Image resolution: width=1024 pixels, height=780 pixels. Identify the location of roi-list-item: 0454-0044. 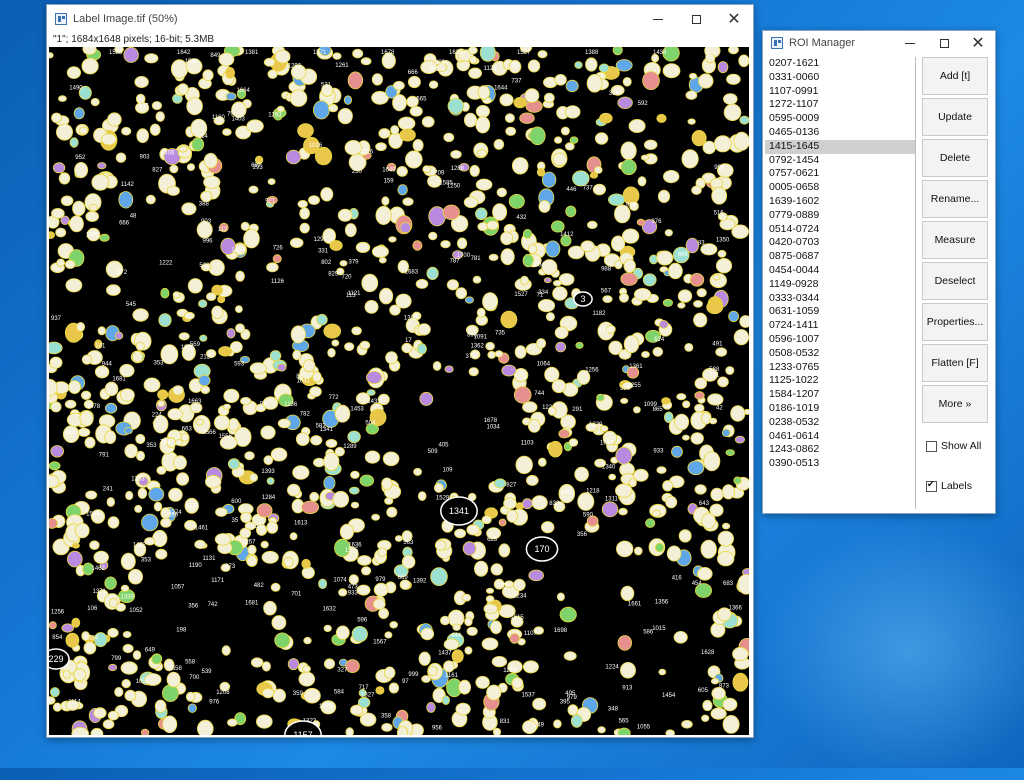
(840, 271).